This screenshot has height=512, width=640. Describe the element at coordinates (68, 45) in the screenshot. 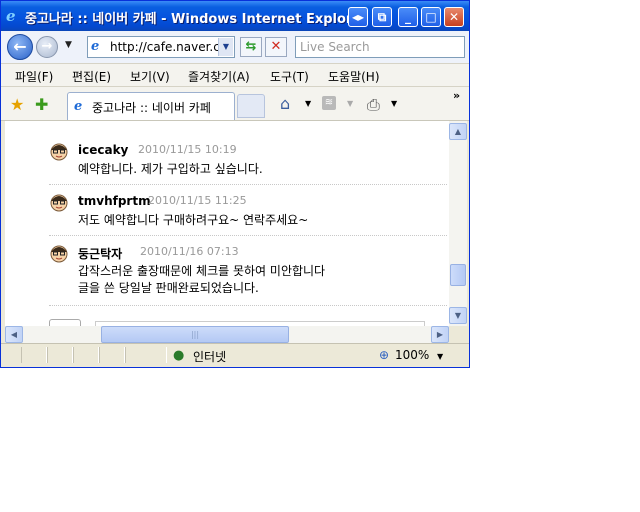

I see `recent-pages-dropdown-icon: ▼` at that location.